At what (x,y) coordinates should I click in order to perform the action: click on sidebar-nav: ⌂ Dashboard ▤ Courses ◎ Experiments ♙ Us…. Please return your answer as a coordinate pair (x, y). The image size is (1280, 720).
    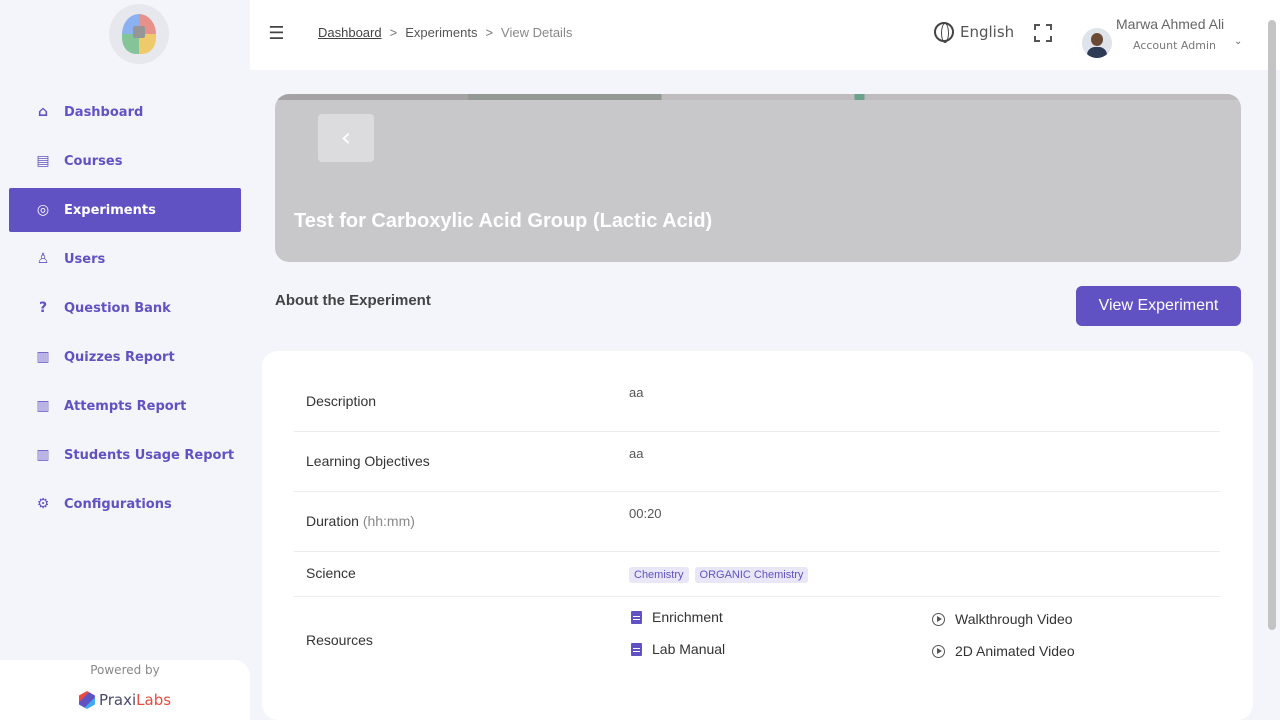
    Looking at the image, I should click on (125, 310).